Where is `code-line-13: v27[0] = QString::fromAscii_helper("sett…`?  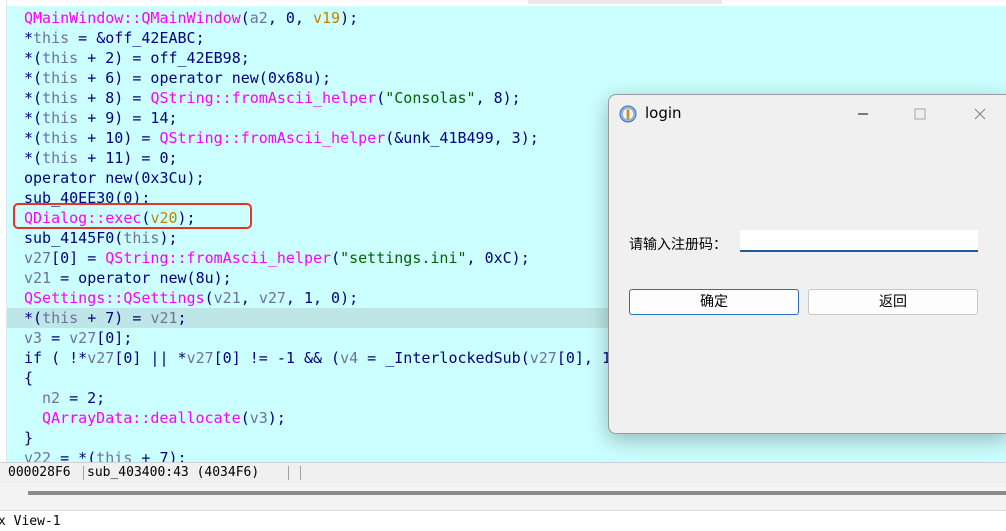
code-line-13: v27[0] = QString::fromAscii_helper("sett… is located at coordinates (277, 258).